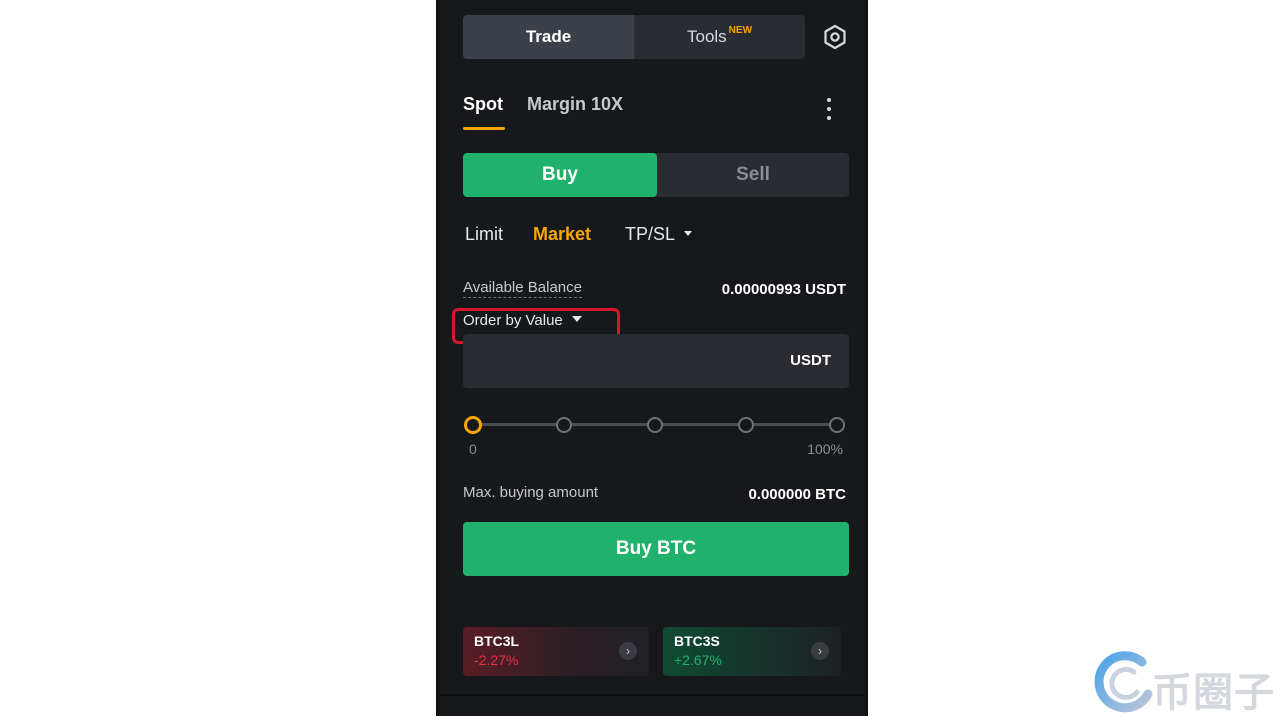 This screenshot has width=1280, height=720. I want to click on available-balance-value: 0.00000993 USDT, so click(783, 289).